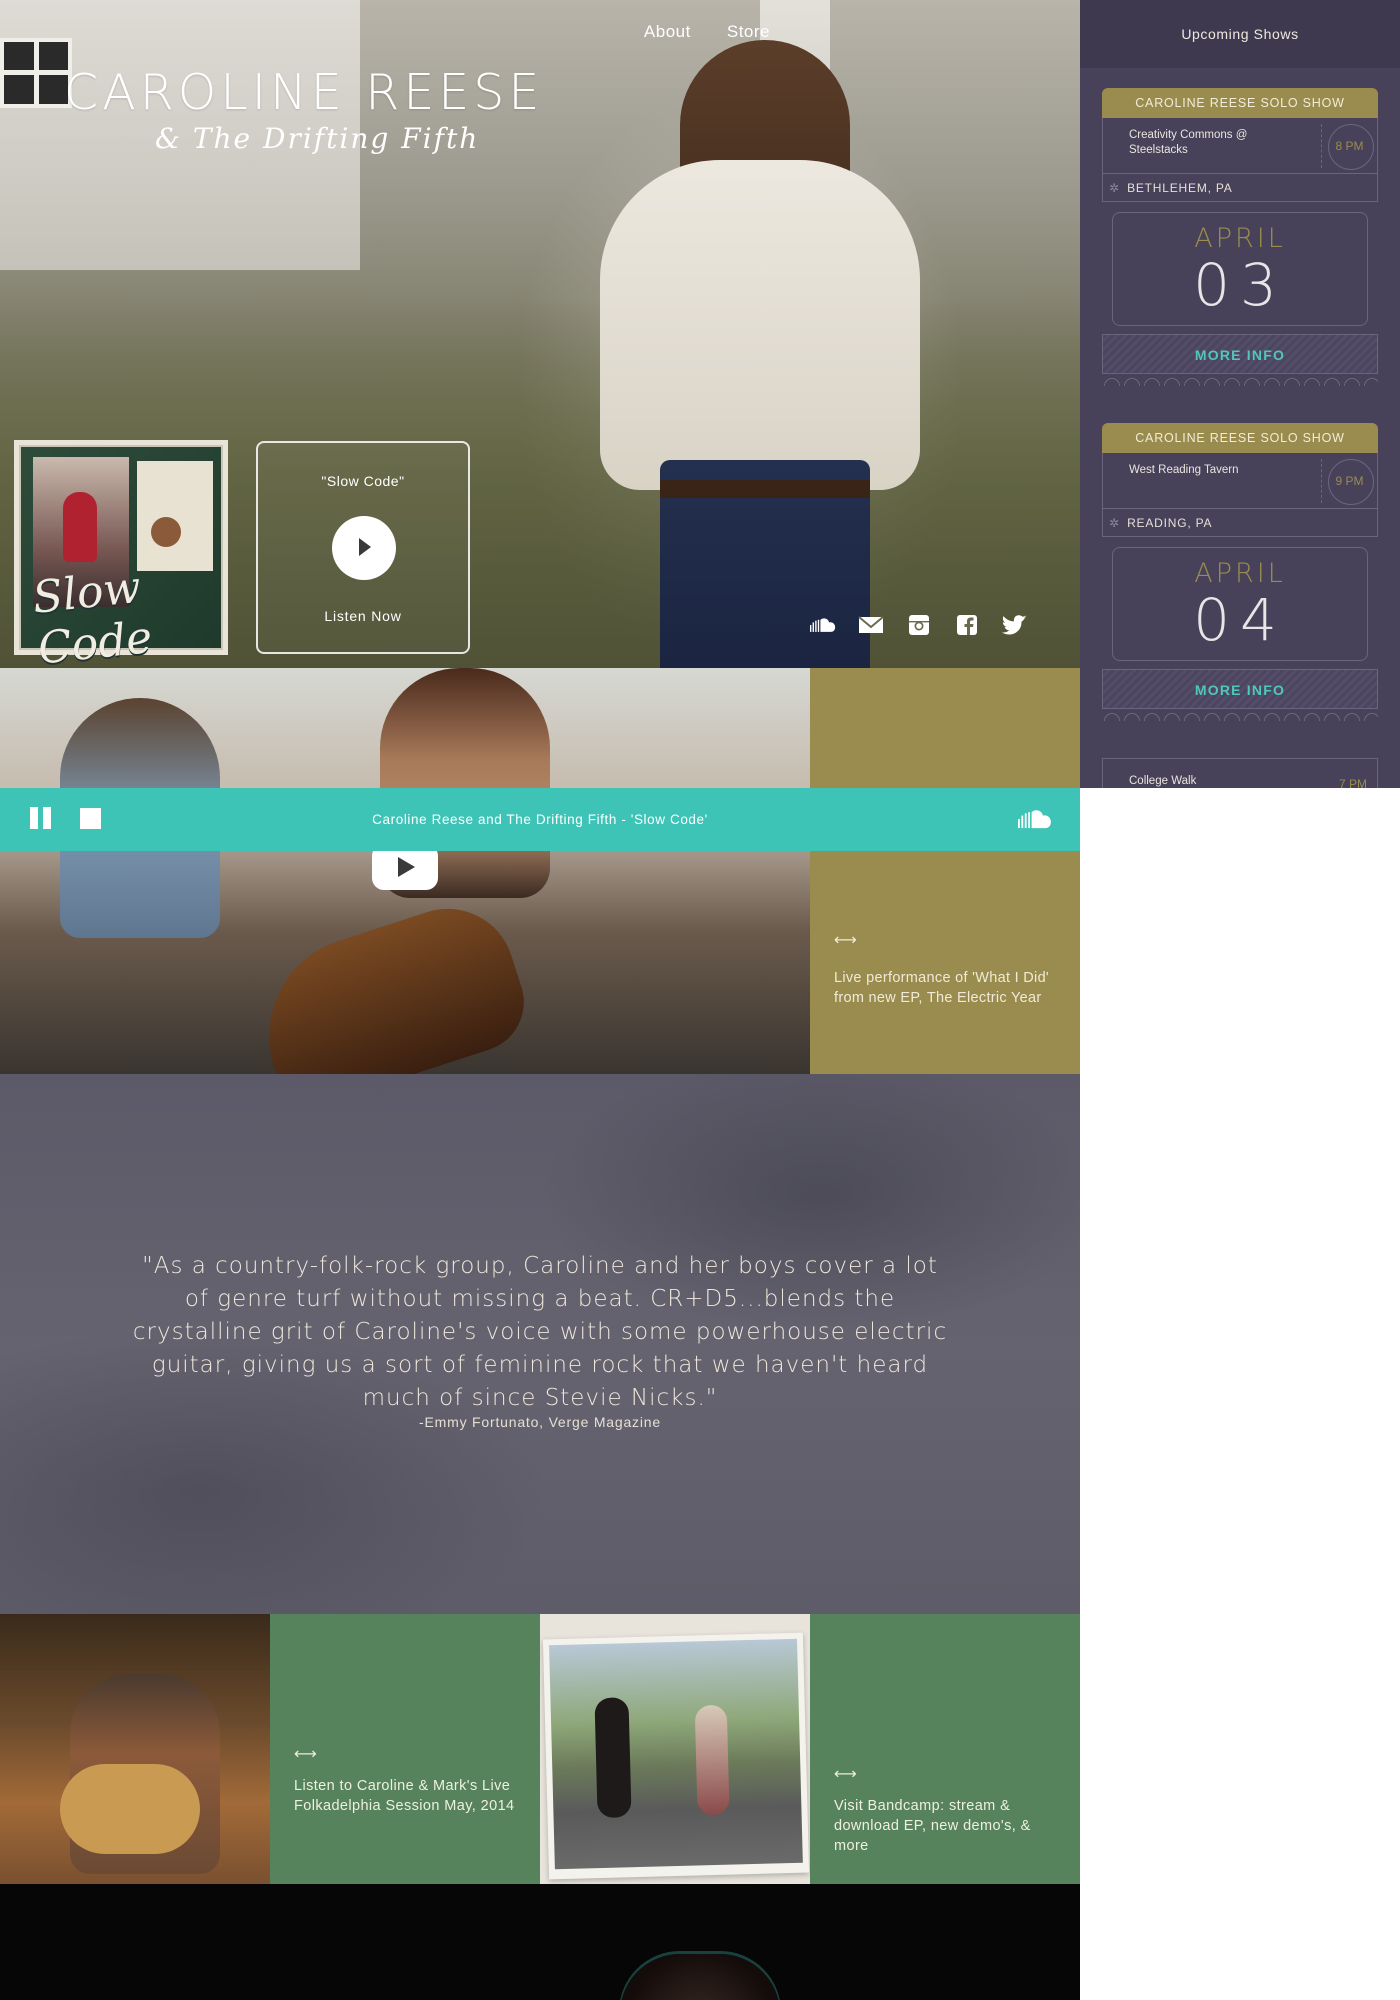 This screenshot has width=1400, height=2000. Describe the element at coordinates (1184, 470) in the screenshot. I see `show-venue: West Reading Tavern` at that location.